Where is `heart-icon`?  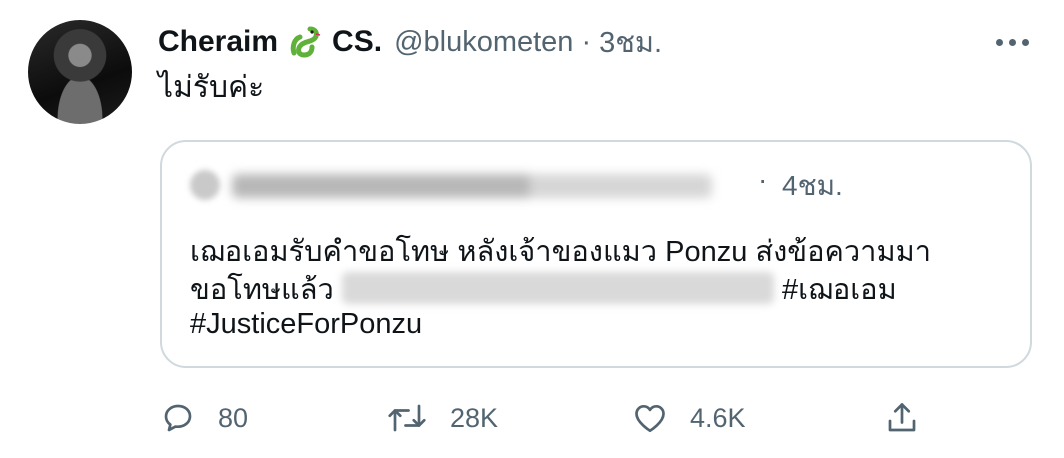
heart-icon is located at coordinates (650, 418).